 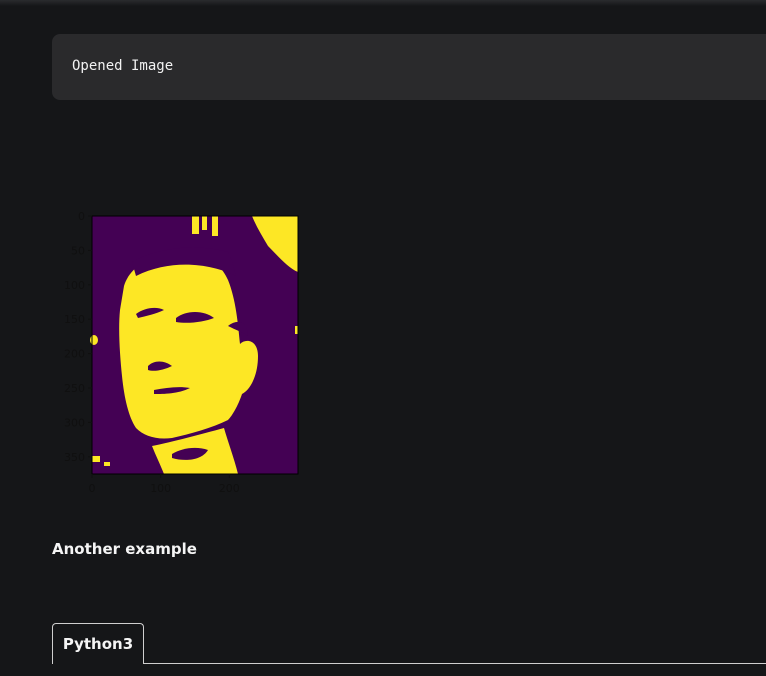 I want to click on x-tick-label: 100, so click(x=160, y=488).